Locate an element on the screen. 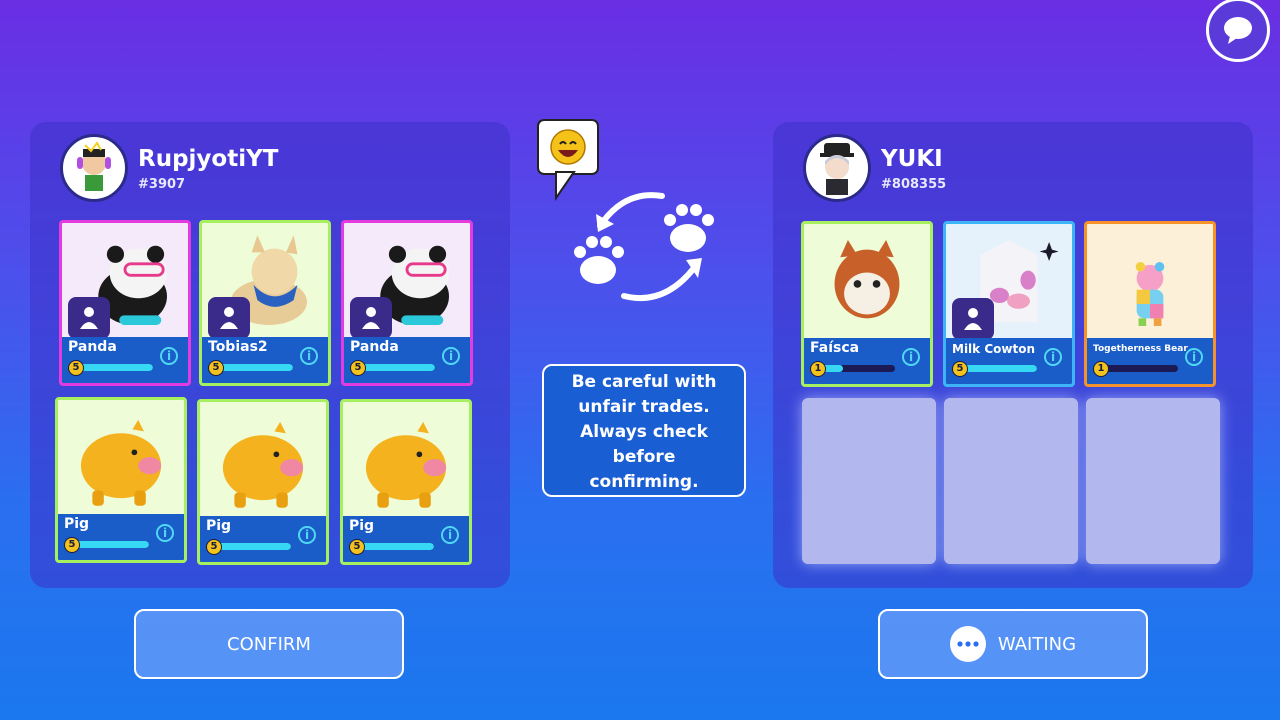 Image resolution: width=1280 pixels, height=720 pixels. warning-line: before is located at coordinates (644, 457).